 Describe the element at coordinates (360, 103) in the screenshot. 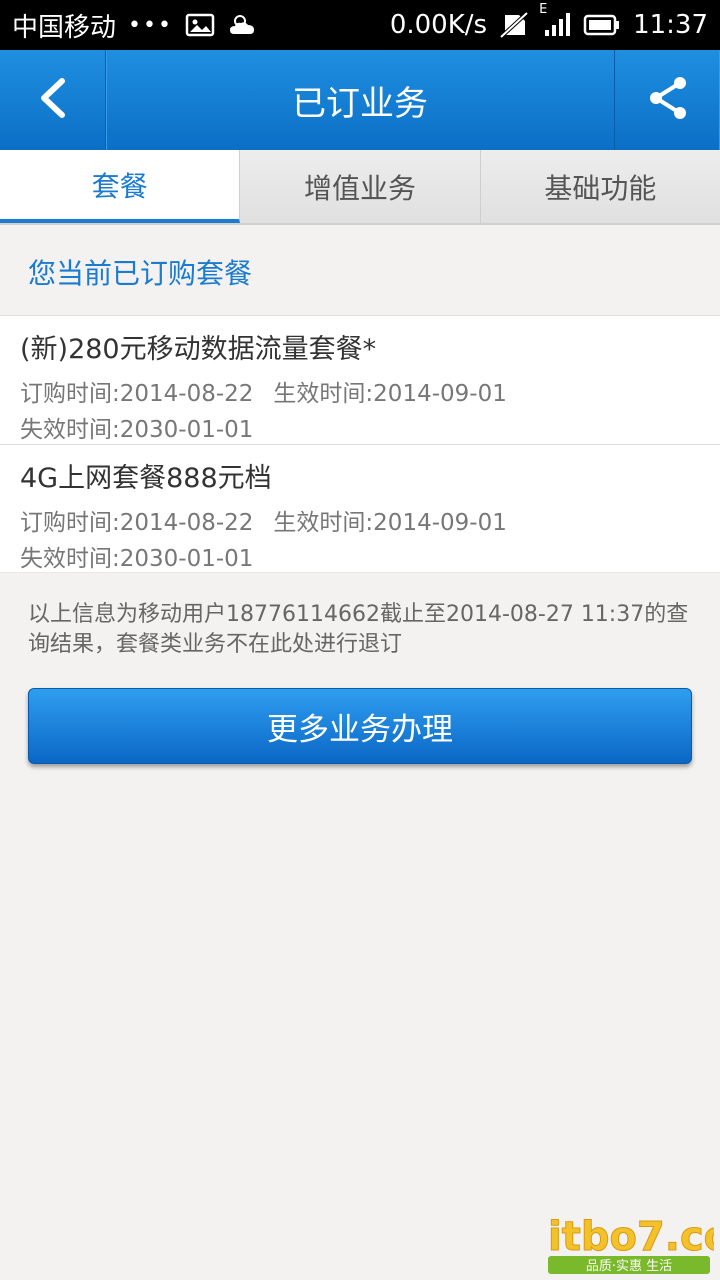

I see `page-title: 已订业务` at that location.